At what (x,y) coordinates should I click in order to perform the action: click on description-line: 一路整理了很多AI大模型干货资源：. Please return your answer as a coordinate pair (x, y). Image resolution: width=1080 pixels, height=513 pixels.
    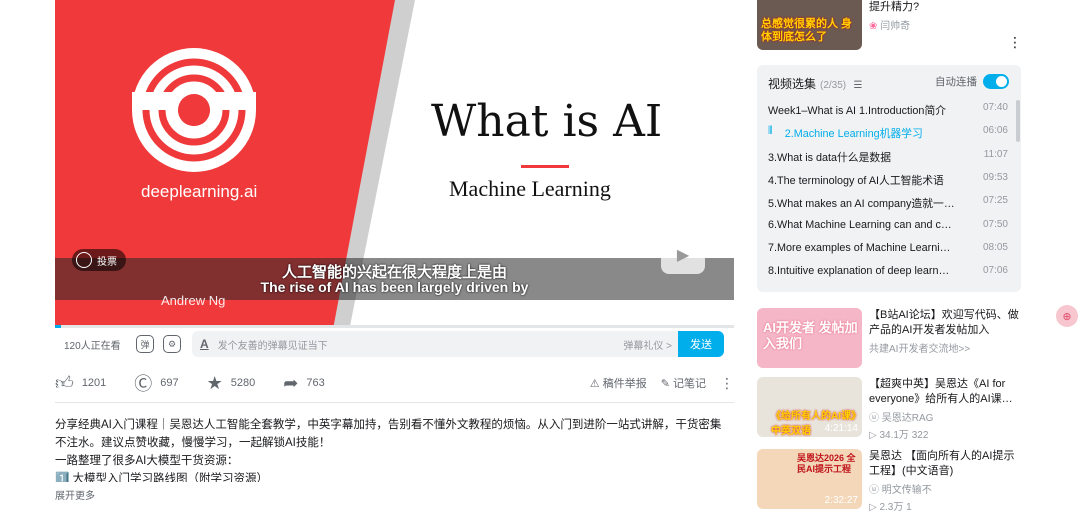
    Looking at the image, I should click on (147, 461).